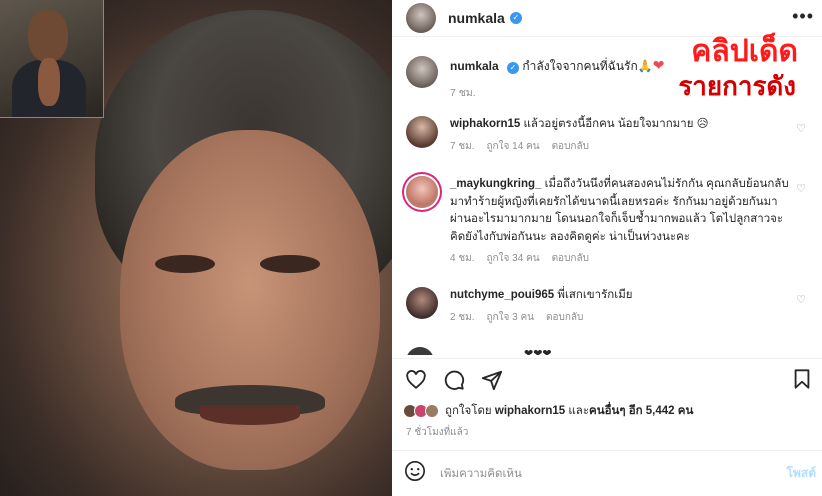 Image resolution: width=822 pixels, height=496 pixels. What do you see at coordinates (587, 66) in the screenshot?
I see `caption-text: กำลังใจจากคนที่ฉันรัก🙏` at bounding box center [587, 66].